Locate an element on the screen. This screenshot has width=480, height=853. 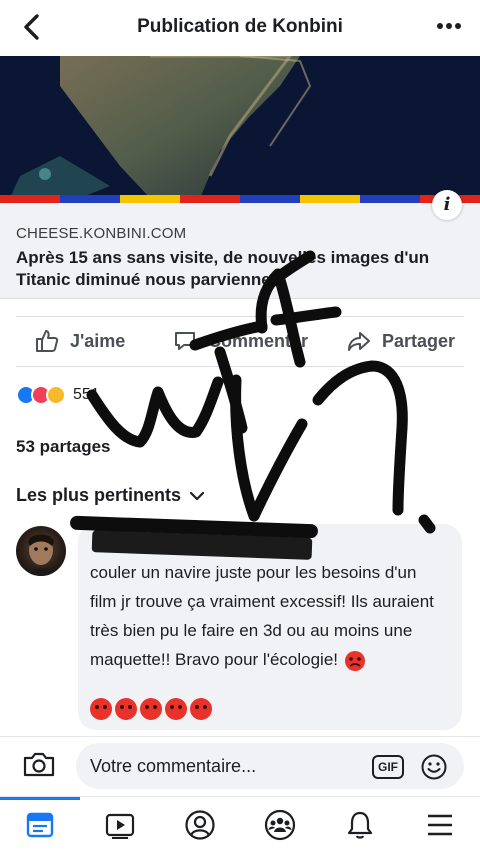
tab-notifications is located at coordinates (360, 825).